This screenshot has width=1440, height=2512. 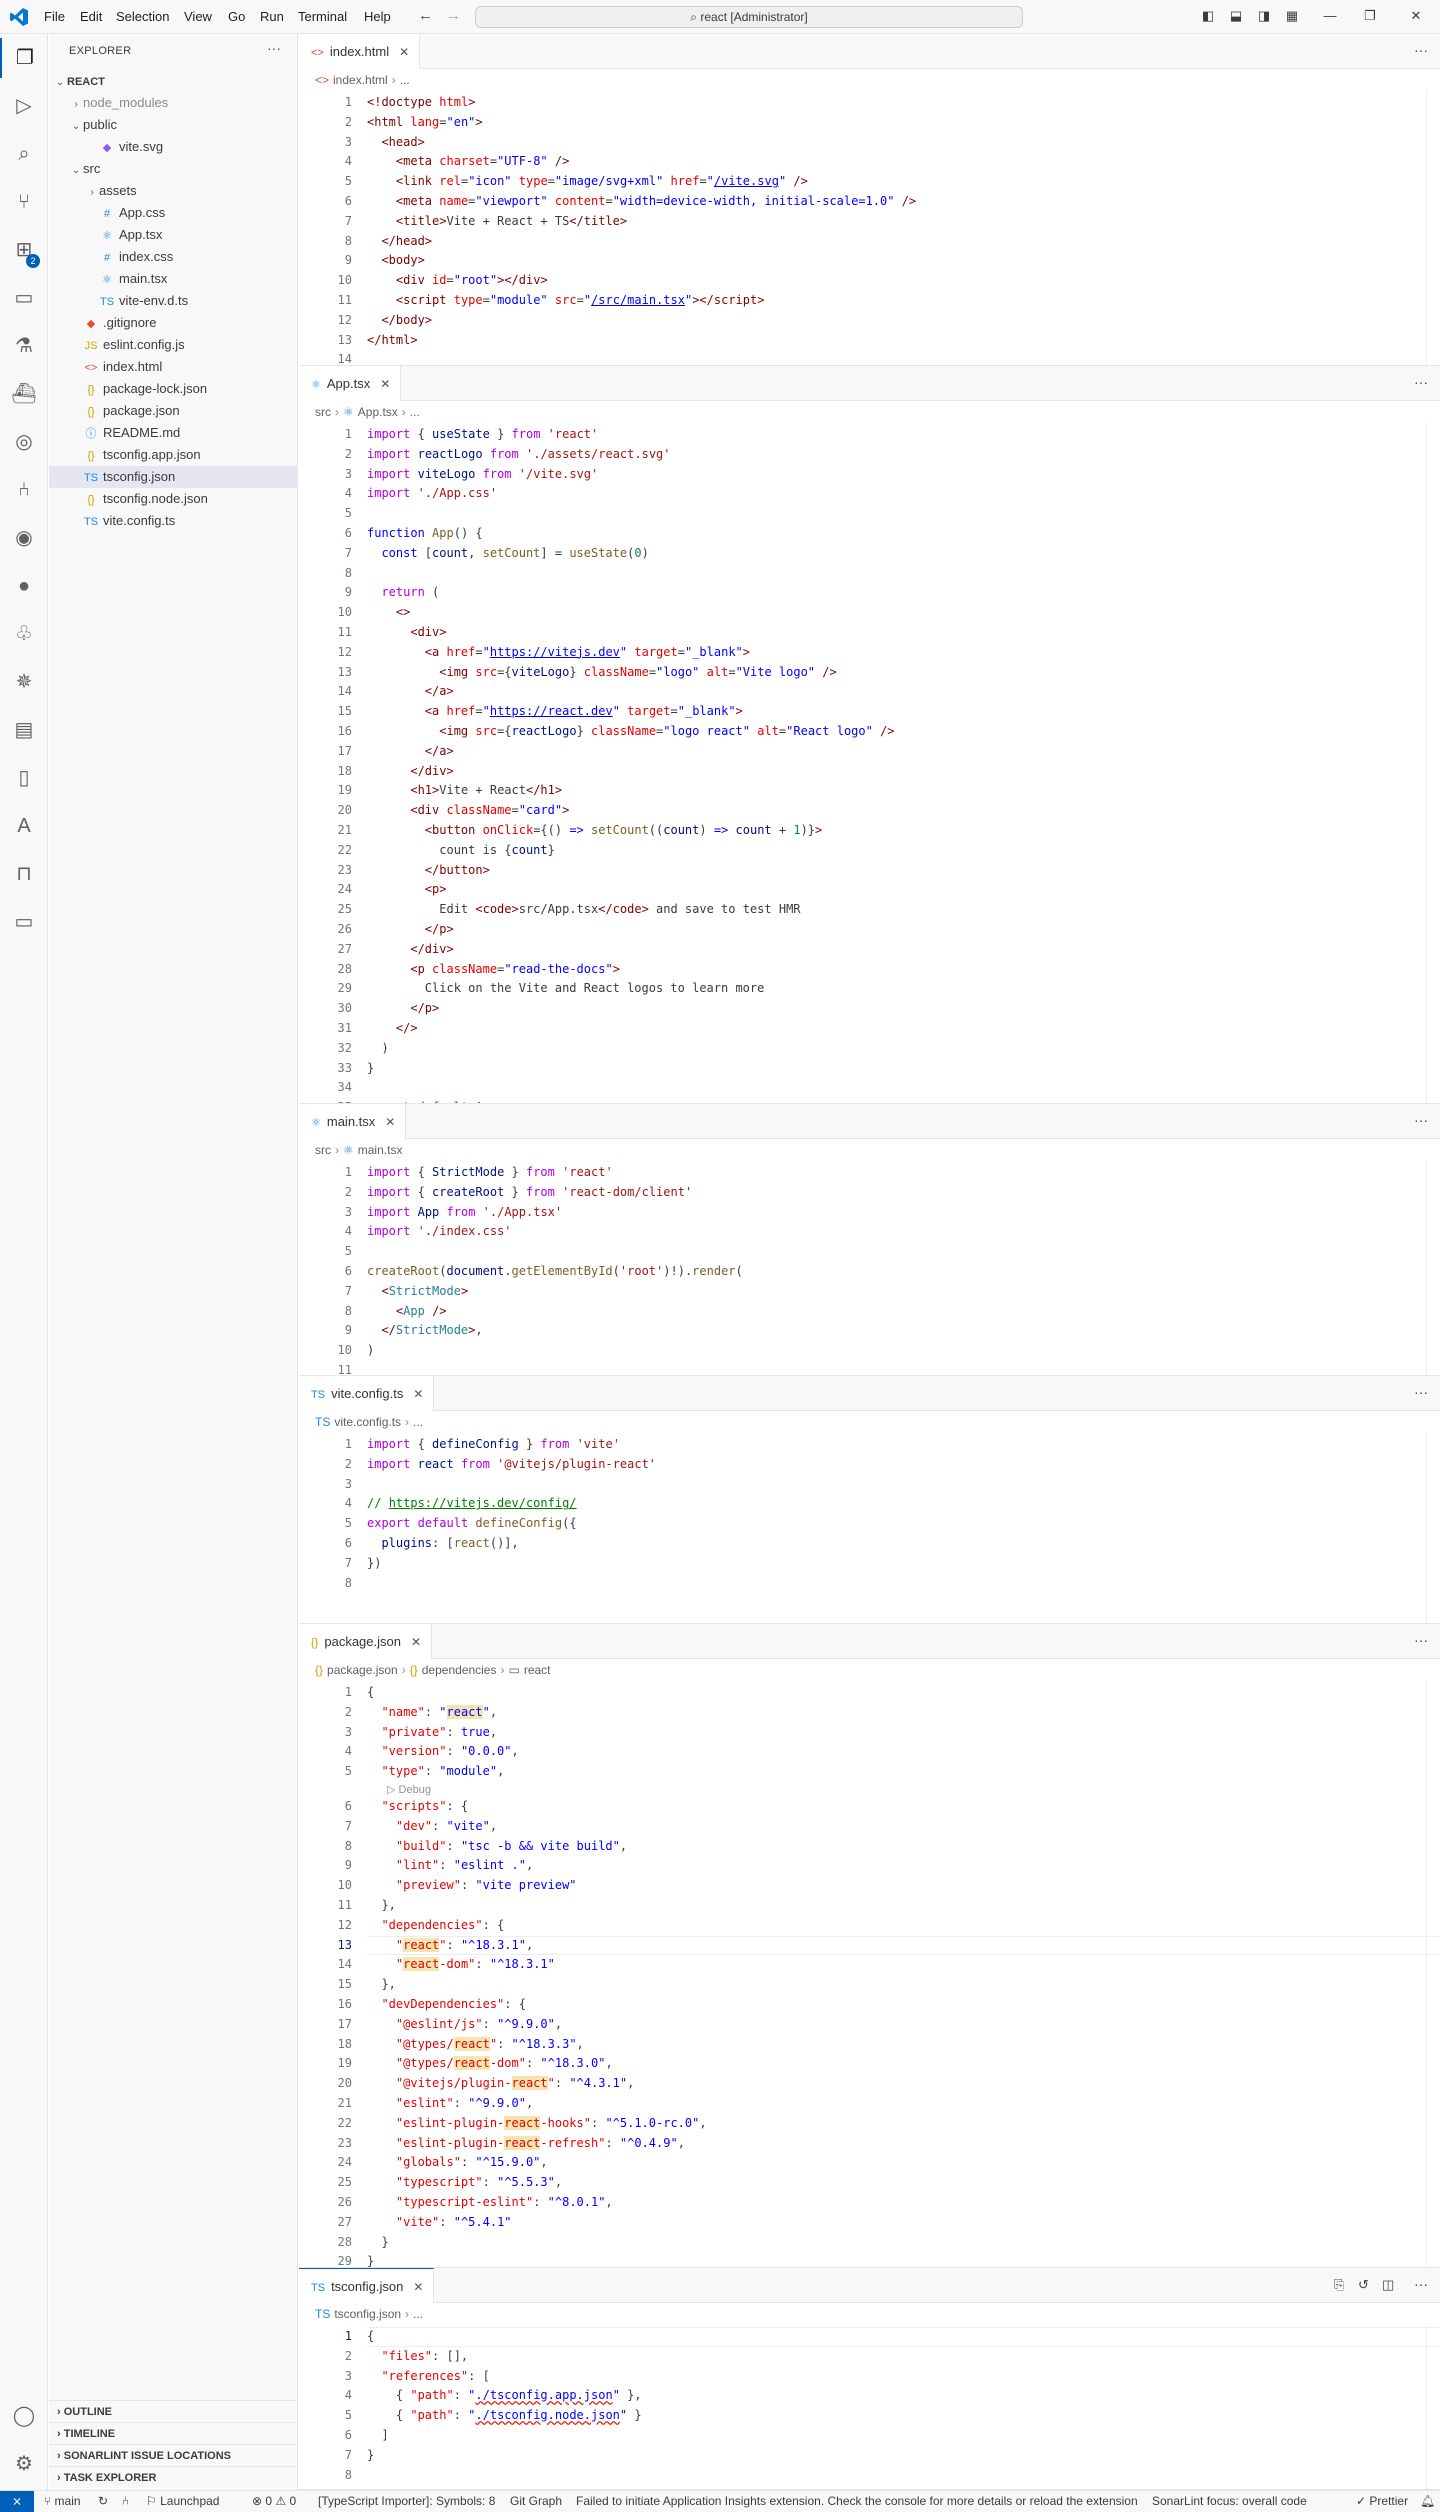 I want to click on sync-icon: ↻, so click(x=103, y=2501).